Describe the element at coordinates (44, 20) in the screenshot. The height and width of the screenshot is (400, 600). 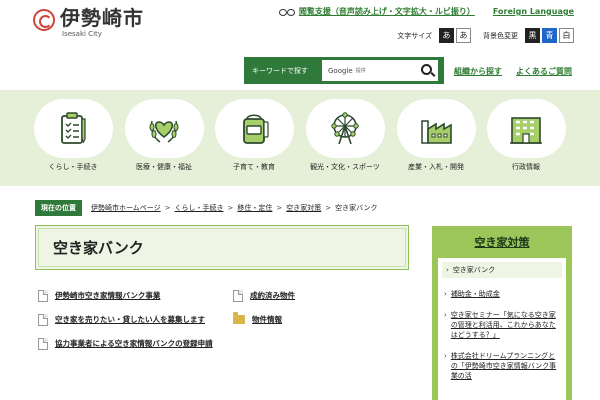
I see `logo-mark-icon` at that location.